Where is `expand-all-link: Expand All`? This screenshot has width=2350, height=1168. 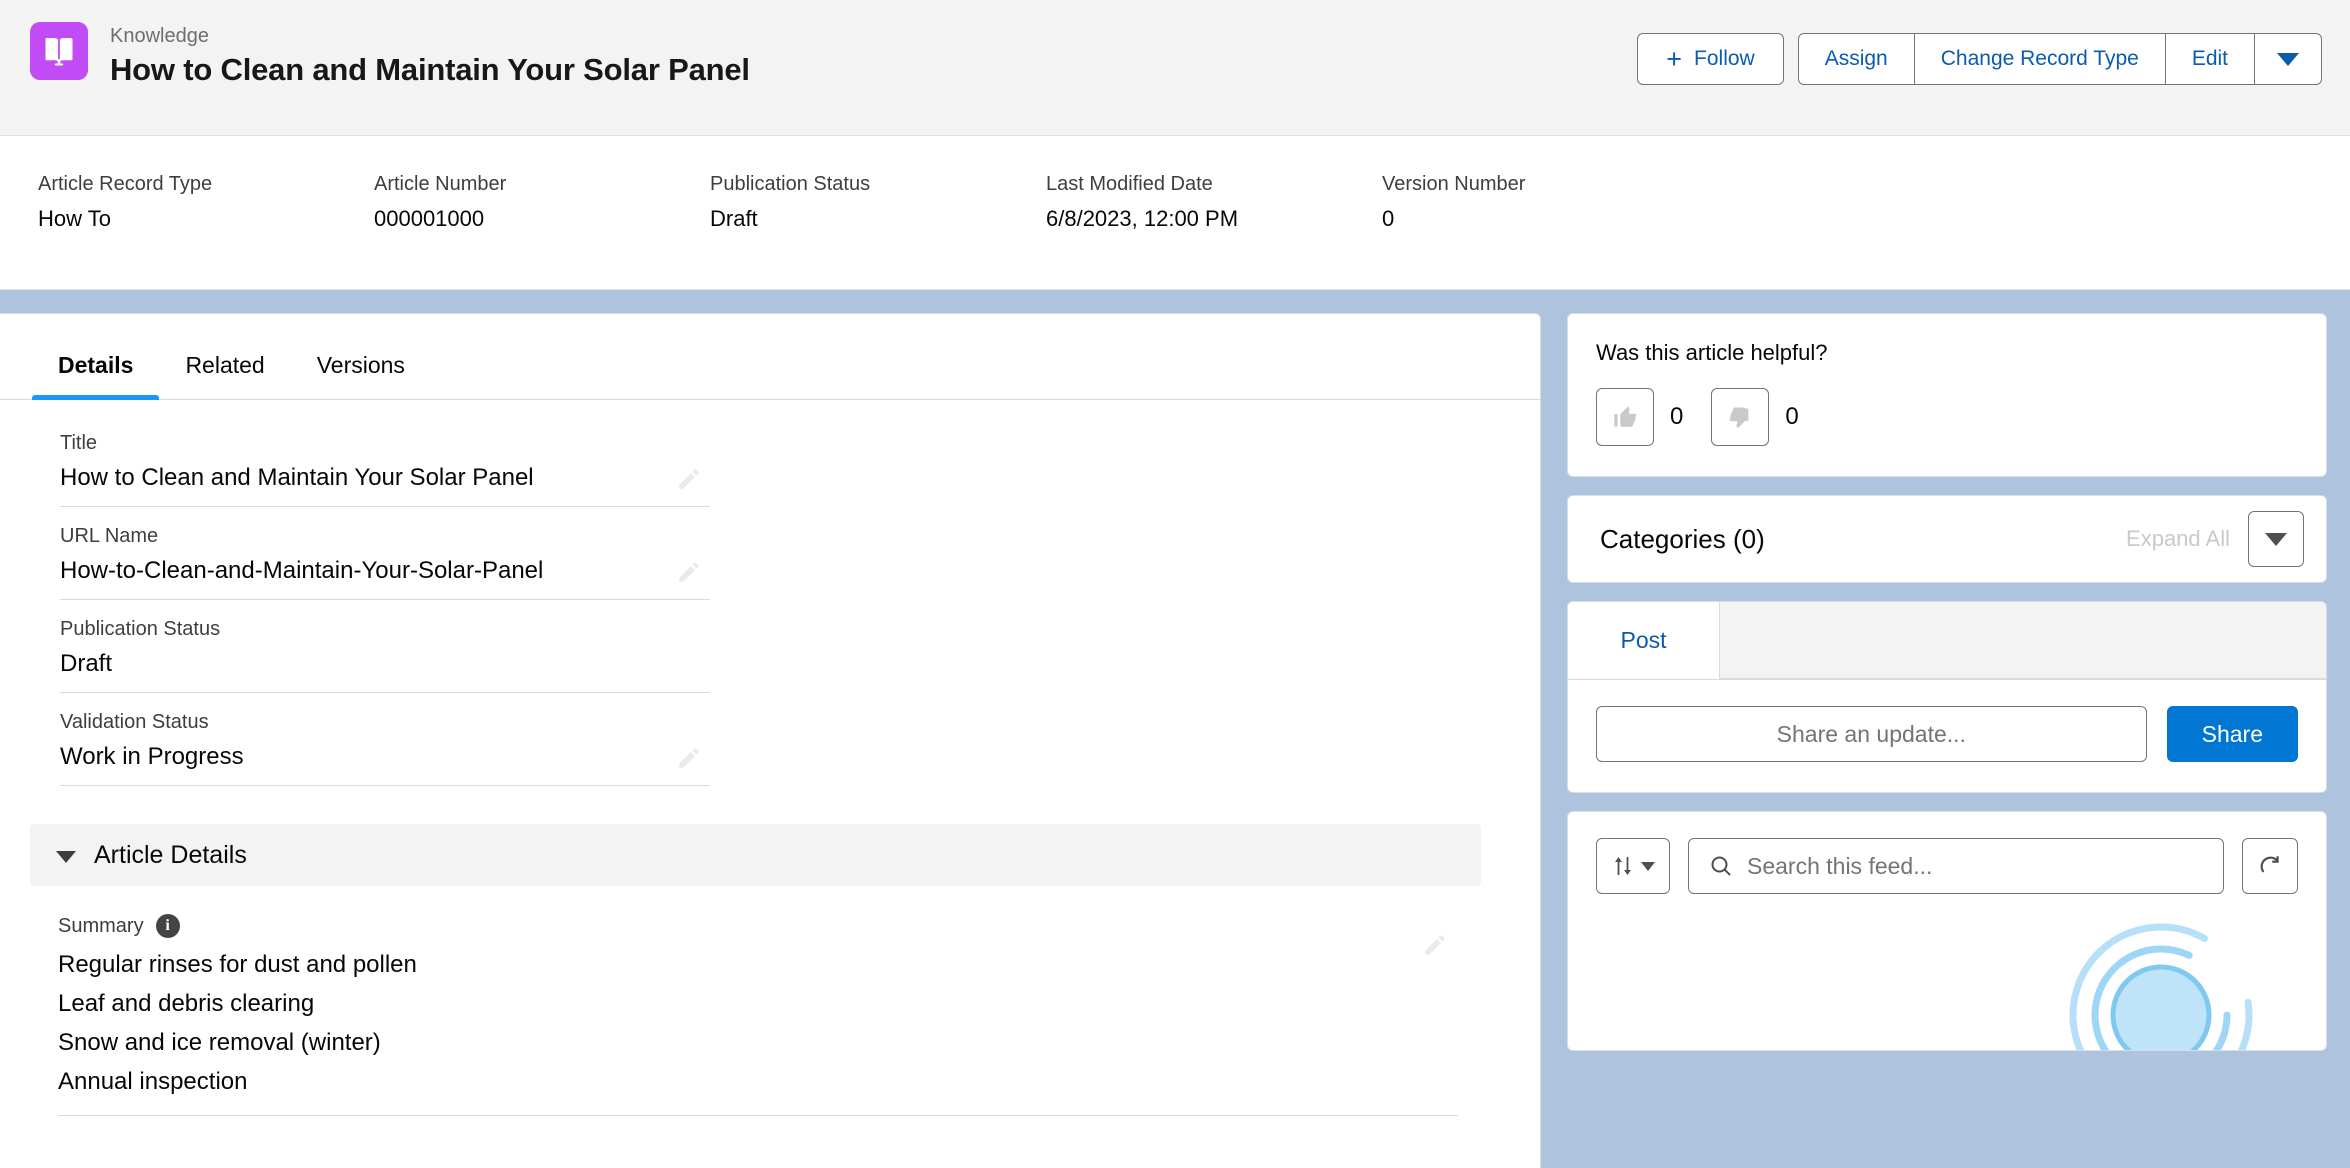
expand-all-link: Expand All is located at coordinates (2178, 539).